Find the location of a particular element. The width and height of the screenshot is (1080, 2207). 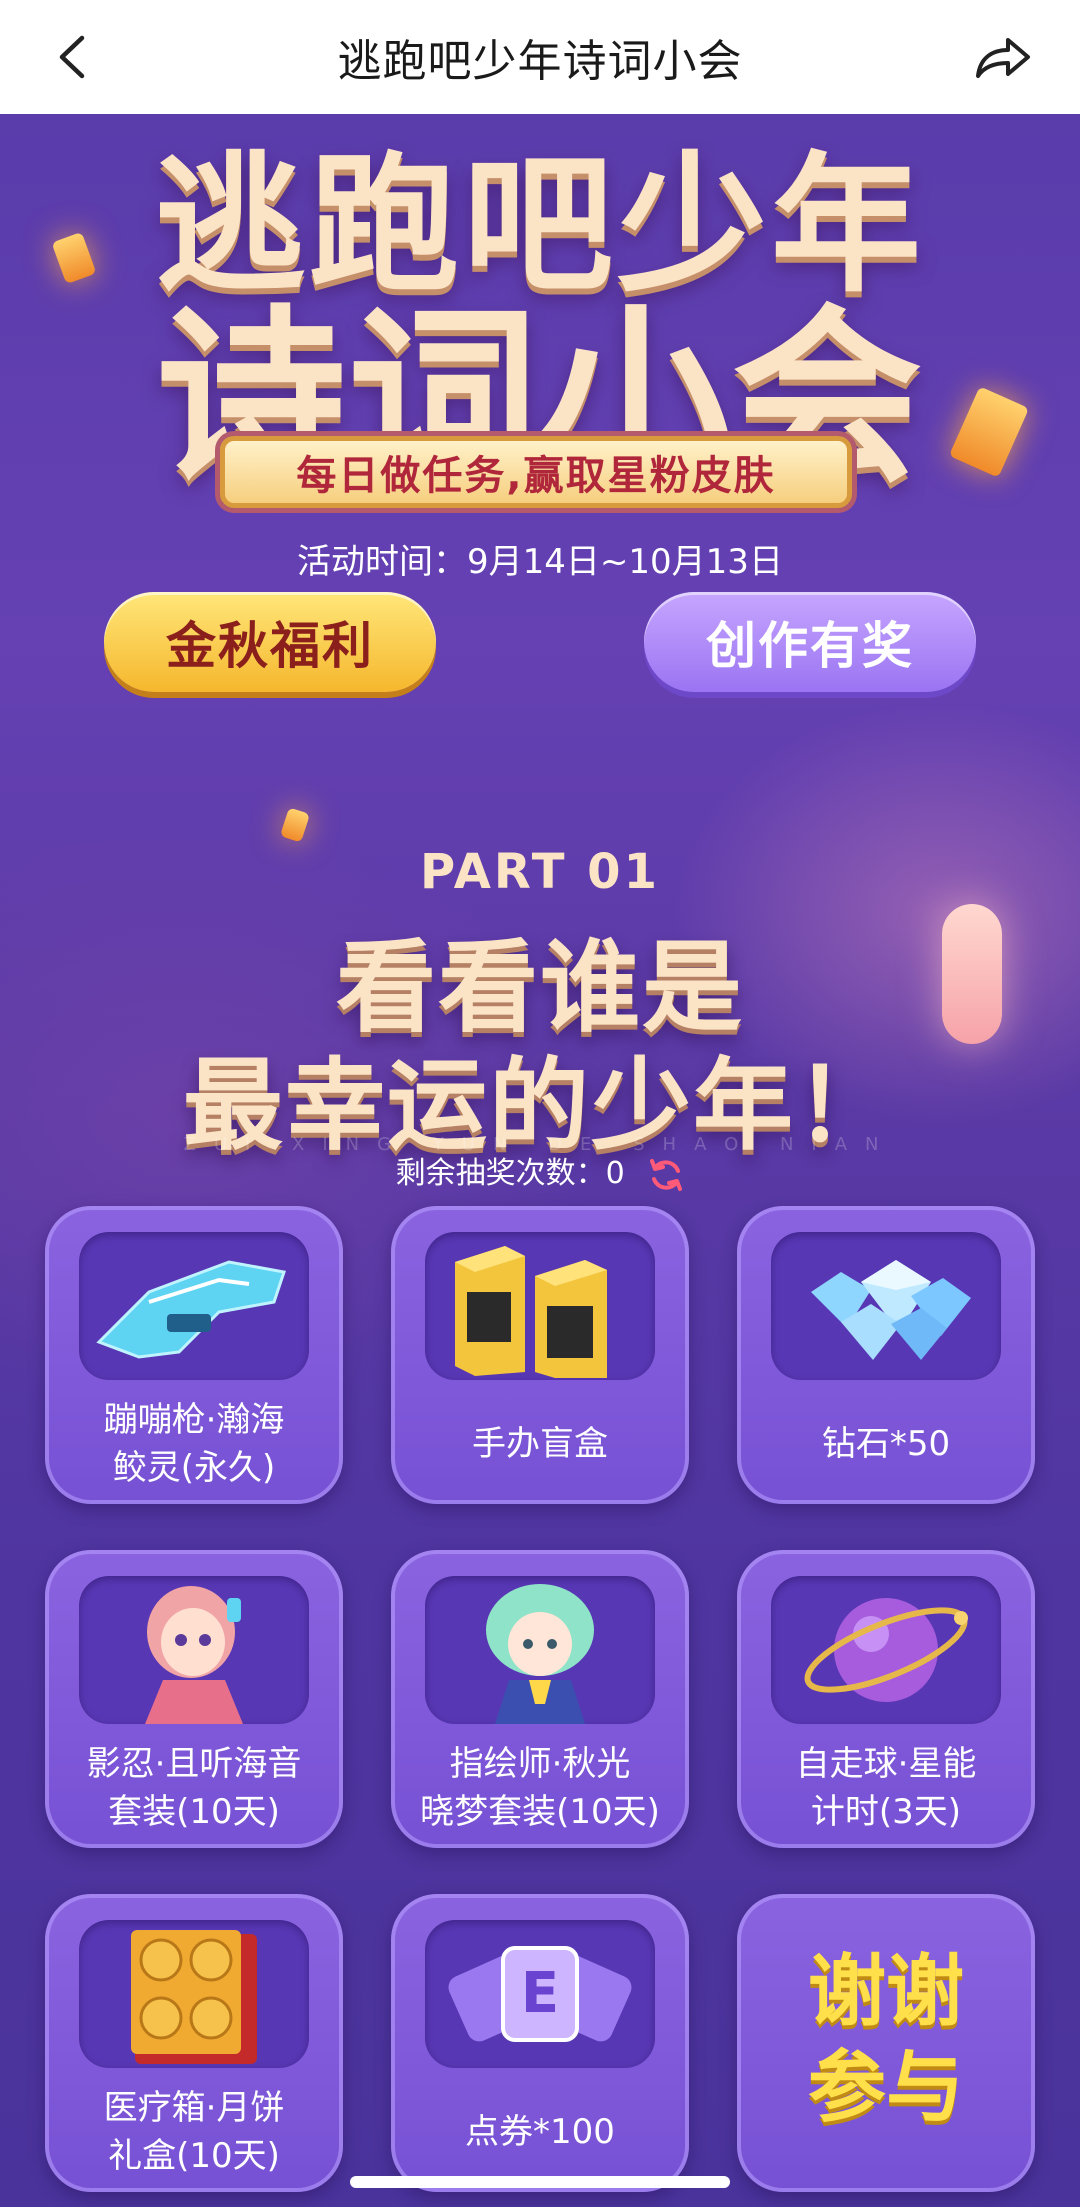

page-title: 逃跑吧少年诗词小会 is located at coordinates (540, 61).